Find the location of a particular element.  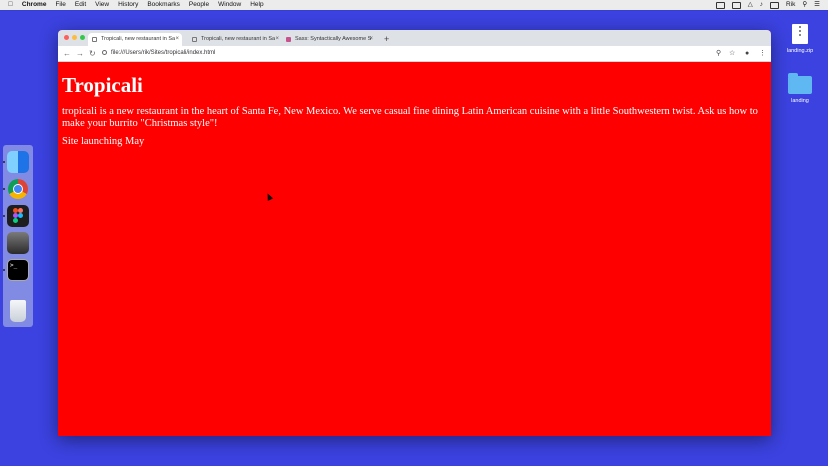

desktop-file-landing-zip: landing.zip is located at coordinates (800, 39).